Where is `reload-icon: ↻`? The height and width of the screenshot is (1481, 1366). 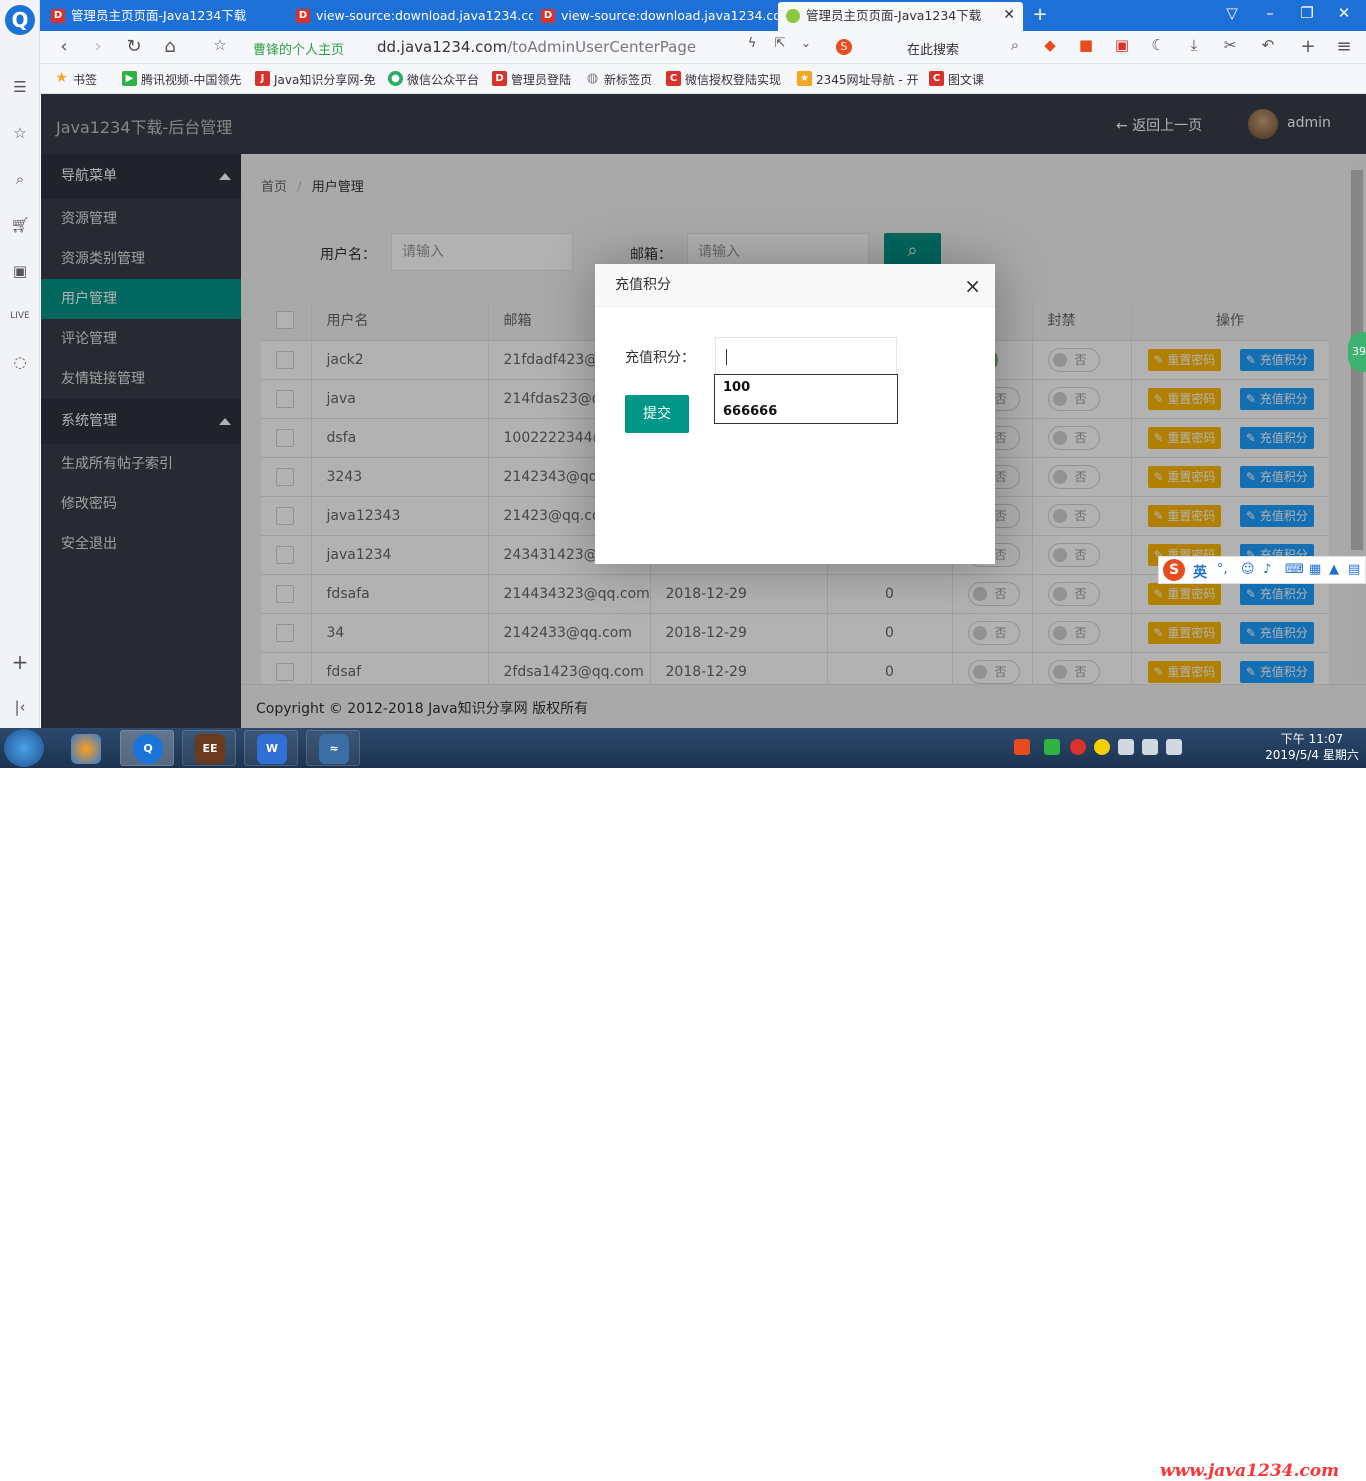 reload-icon: ↻ is located at coordinates (134, 46).